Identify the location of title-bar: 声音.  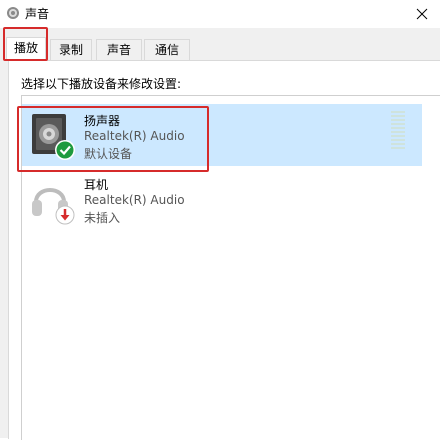
(220, 14).